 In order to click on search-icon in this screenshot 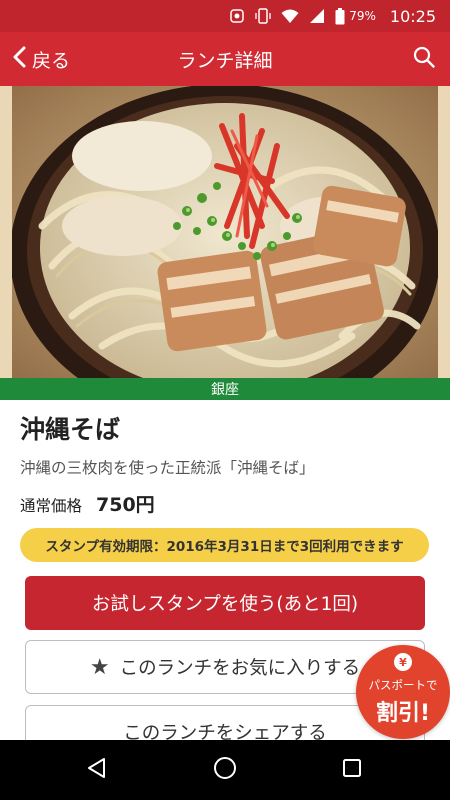, I will do `click(424, 59)`.